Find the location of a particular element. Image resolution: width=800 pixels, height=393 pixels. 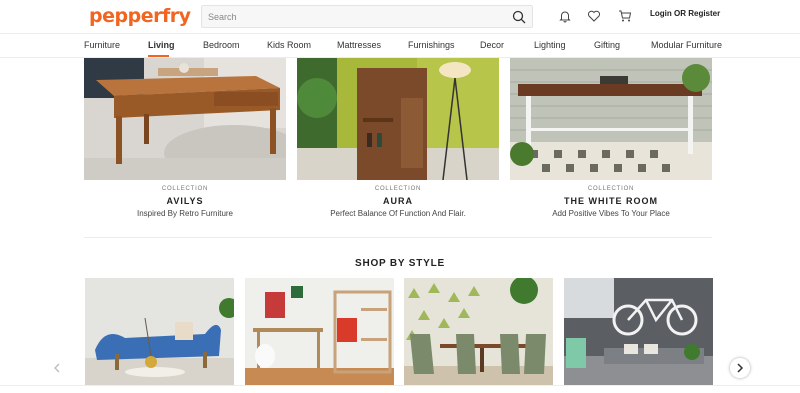

search-input is located at coordinates (358, 17).